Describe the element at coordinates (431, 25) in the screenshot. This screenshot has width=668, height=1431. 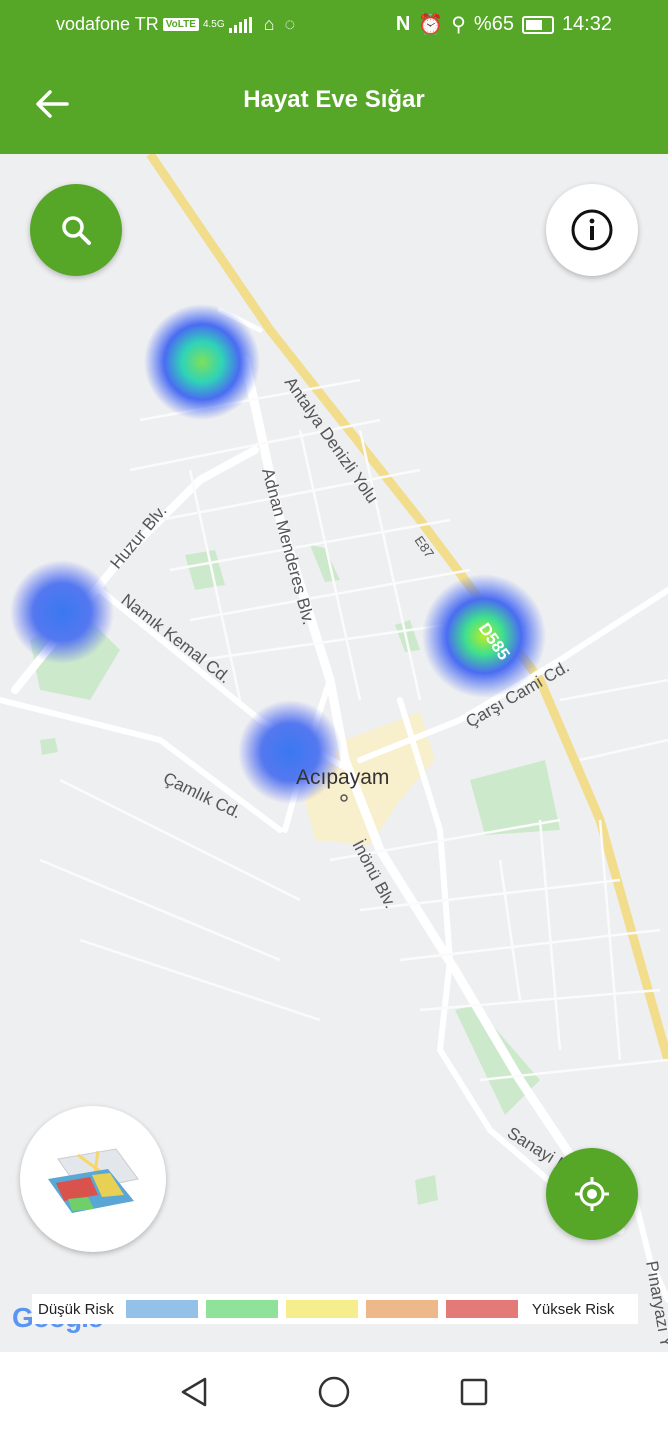
I see `alarm-icon: ⏰` at that location.